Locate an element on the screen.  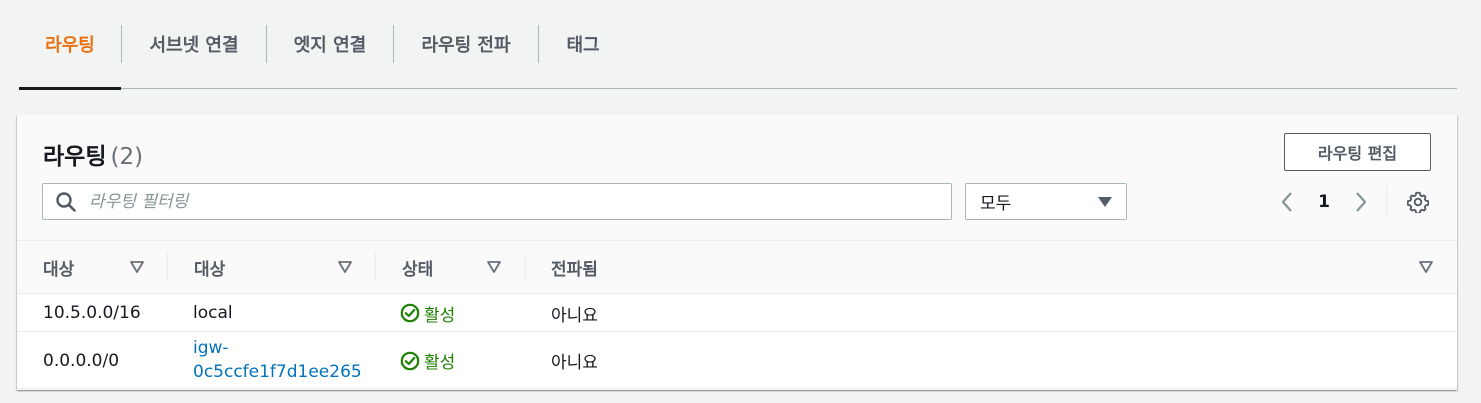
table-row: 10.5.0.0/16 local 활성 아니요 is located at coordinates (737, 313).